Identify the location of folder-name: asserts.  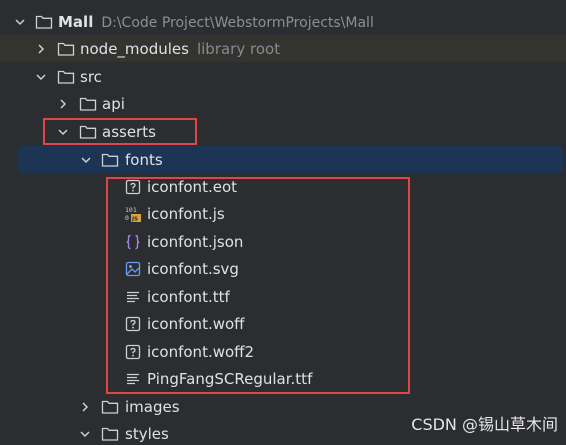
(129, 131).